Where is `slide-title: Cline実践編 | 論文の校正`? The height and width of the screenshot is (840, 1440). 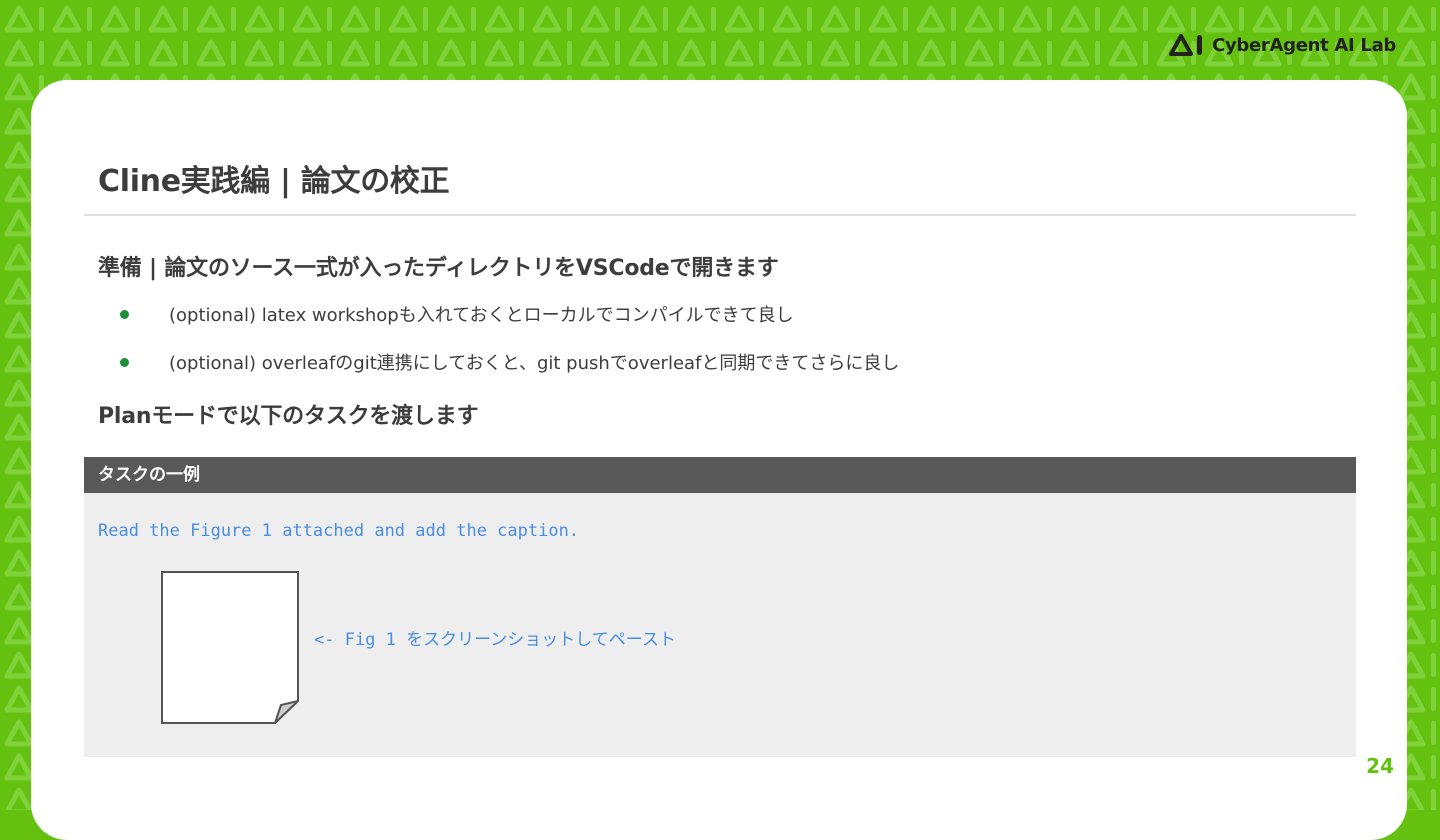 slide-title: Cline実践編 | 論文の校正 is located at coordinates (274, 181).